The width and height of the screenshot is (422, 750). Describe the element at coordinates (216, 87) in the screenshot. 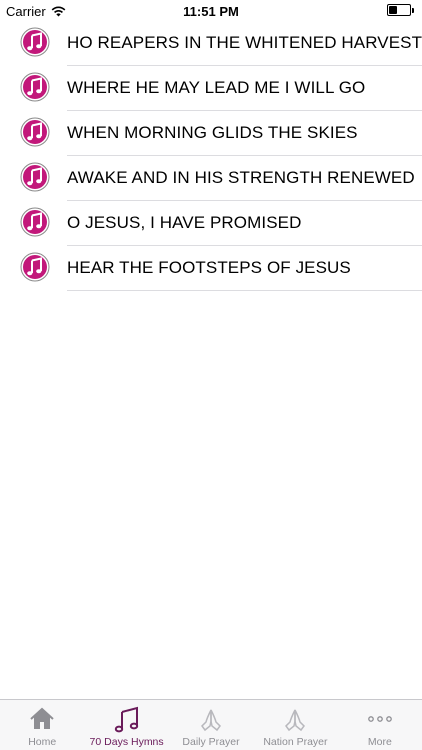

I see `hymn-title: WHERE HE MAY LEAD ME I WILL GO` at that location.